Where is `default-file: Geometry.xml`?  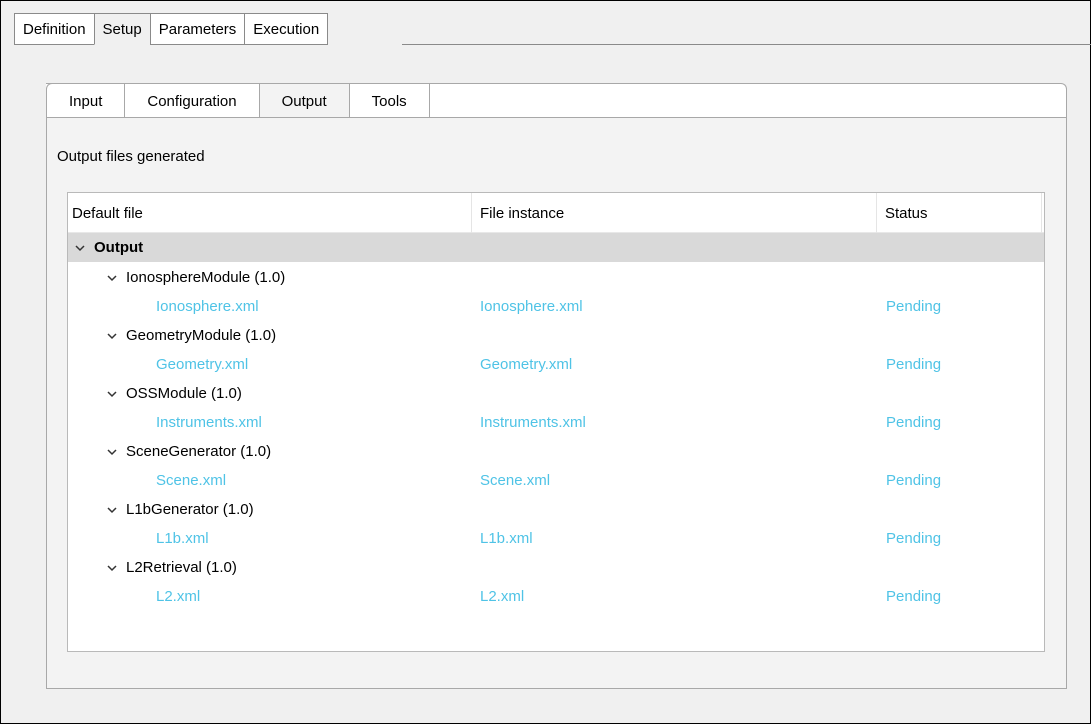 default-file: Geometry.xml is located at coordinates (202, 364).